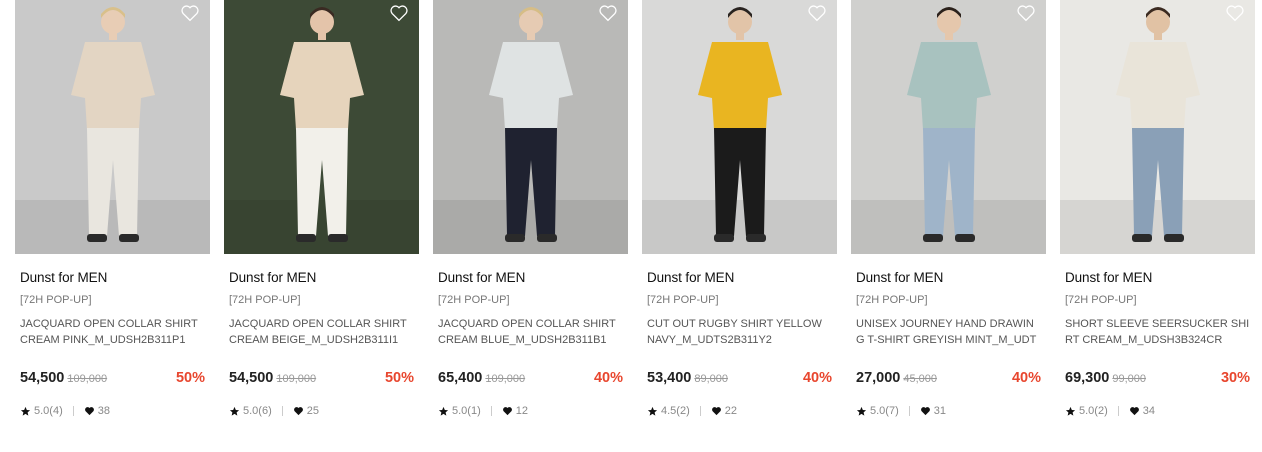 The height and width of the screenshot is (452, 1262). Describe the element at coordinates (1157, 378) in the screenshot. I see `price-row: 69,300 99,000 30%` at that location.